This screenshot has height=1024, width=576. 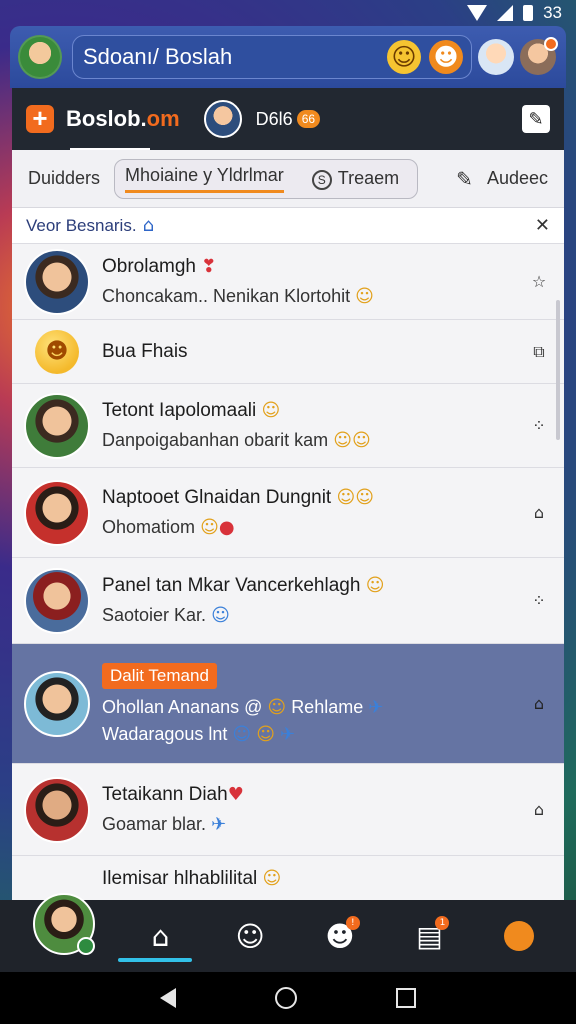 What do you see at coordinates (464, 178) in the screenshot?
I see `pencil-icon: ✎` at bounding box center [464, 178].